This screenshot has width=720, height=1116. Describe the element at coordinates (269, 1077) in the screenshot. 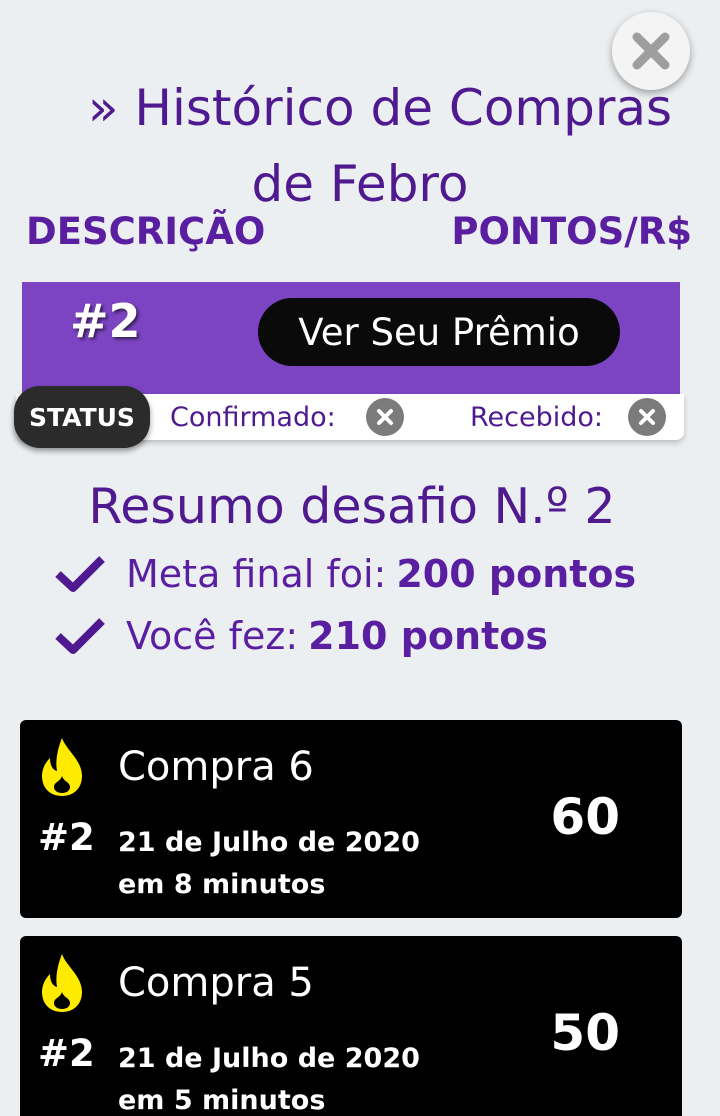

I see `purchase-date: 21 de Julho de 2020 em 5 minutos` at that location.